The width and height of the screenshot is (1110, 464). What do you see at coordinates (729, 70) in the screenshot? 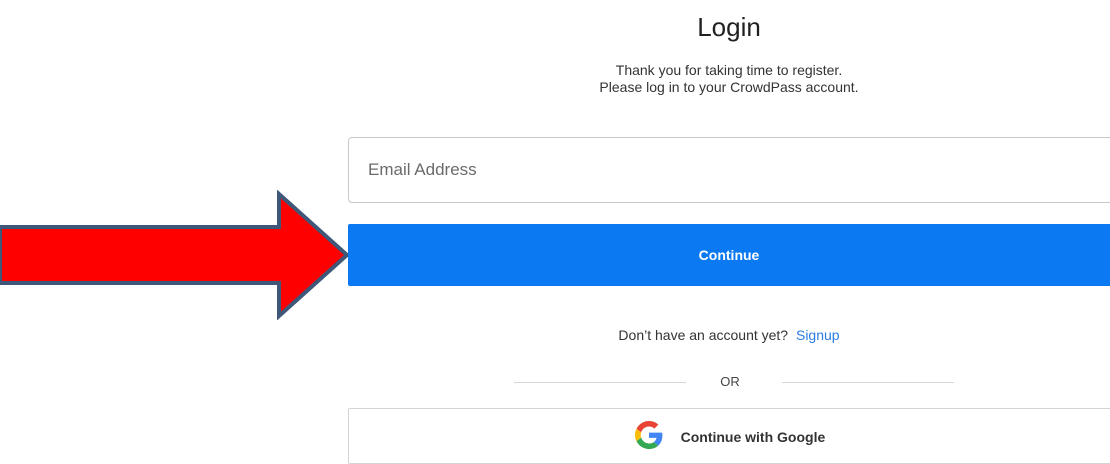
I see `subtitle-line-1: Thank you for taking time to register.` at bounding box center [729, 70].